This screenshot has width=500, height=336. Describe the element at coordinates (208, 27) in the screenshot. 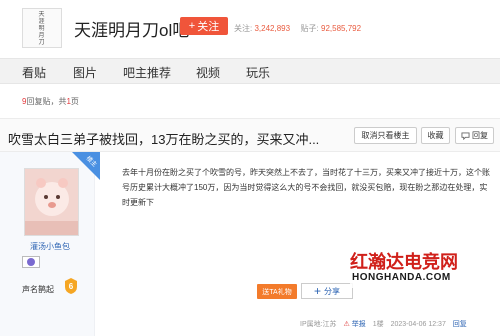

I see `follow-label: 关注` at that location.